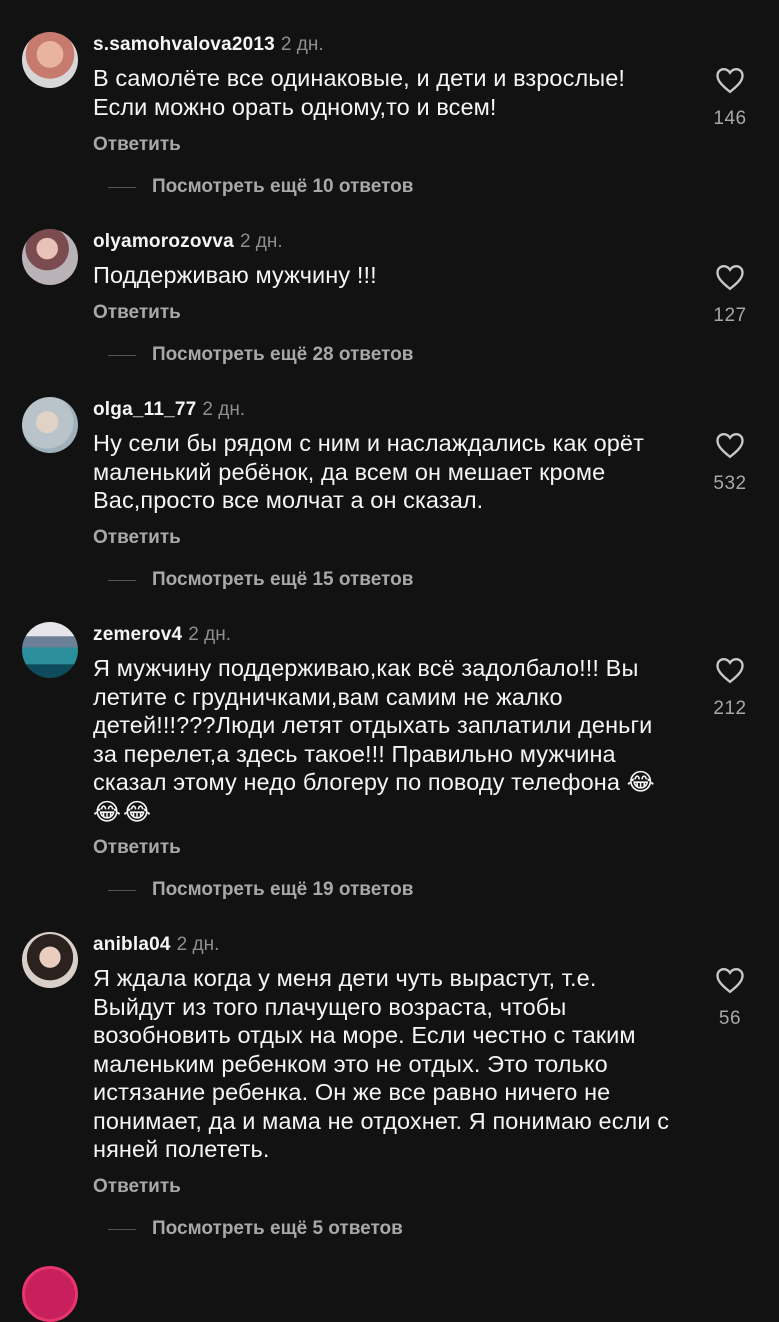 Image resolution: width=779 pixels, height=1322 pixels. What do you see at coordinates (730, 98) in the screenshot?
I see `like-button: 146` at bounding box center [730, 98].